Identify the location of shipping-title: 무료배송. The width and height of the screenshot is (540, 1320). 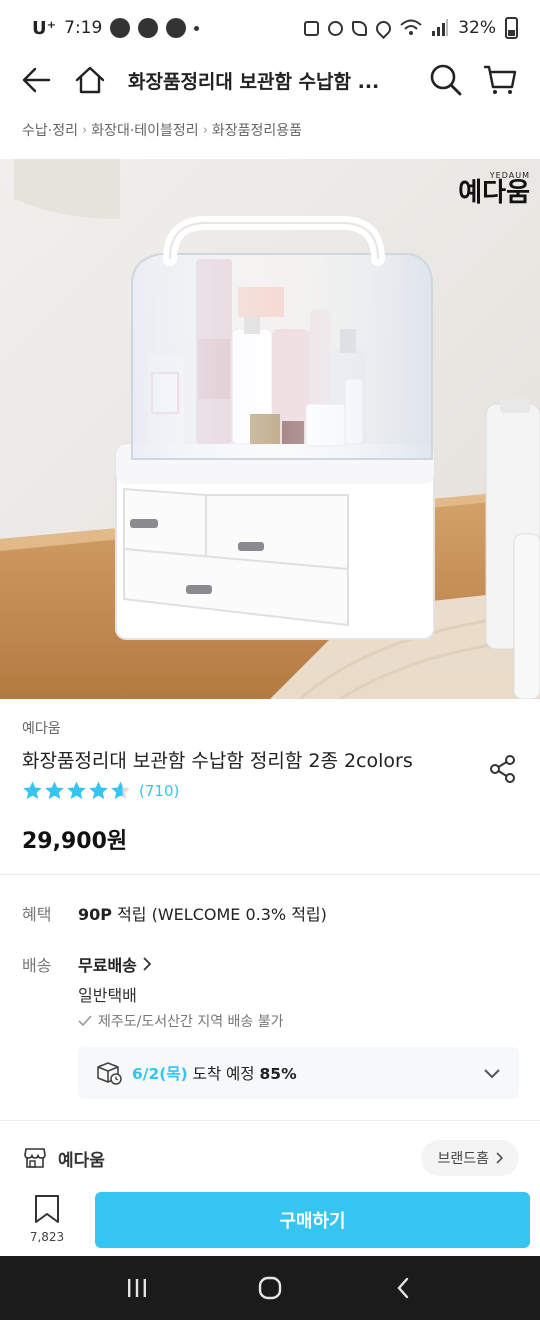
(107, 965).